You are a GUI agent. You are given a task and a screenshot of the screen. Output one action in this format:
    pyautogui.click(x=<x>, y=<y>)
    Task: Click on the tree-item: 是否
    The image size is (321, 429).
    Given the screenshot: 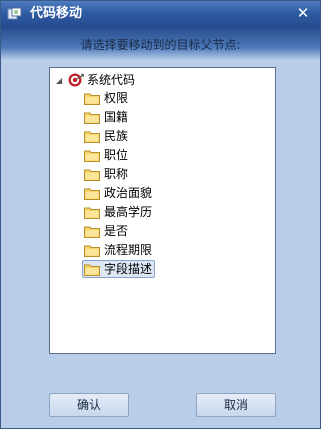 What is the action you would take?
    pyautogui.click(x=106, y=231)
    